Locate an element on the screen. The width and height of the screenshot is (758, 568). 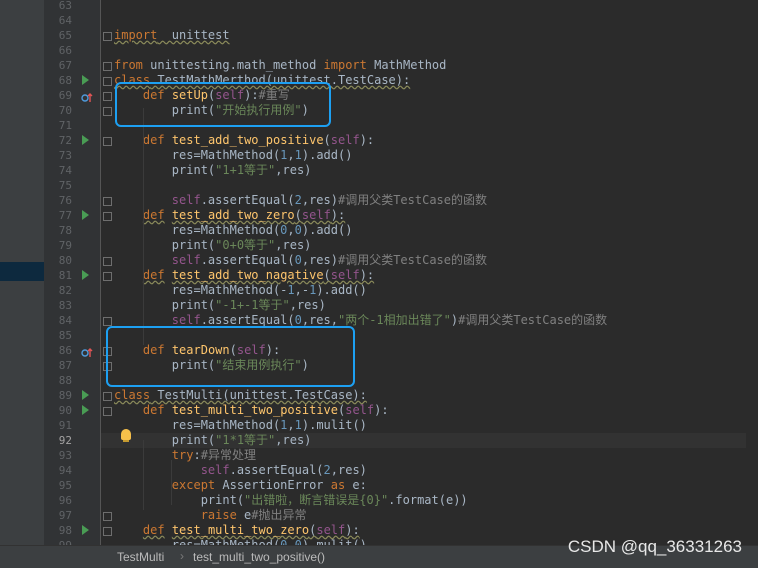
code-line: self.assertEqual(2,res) is located at coordinates (240, 470).